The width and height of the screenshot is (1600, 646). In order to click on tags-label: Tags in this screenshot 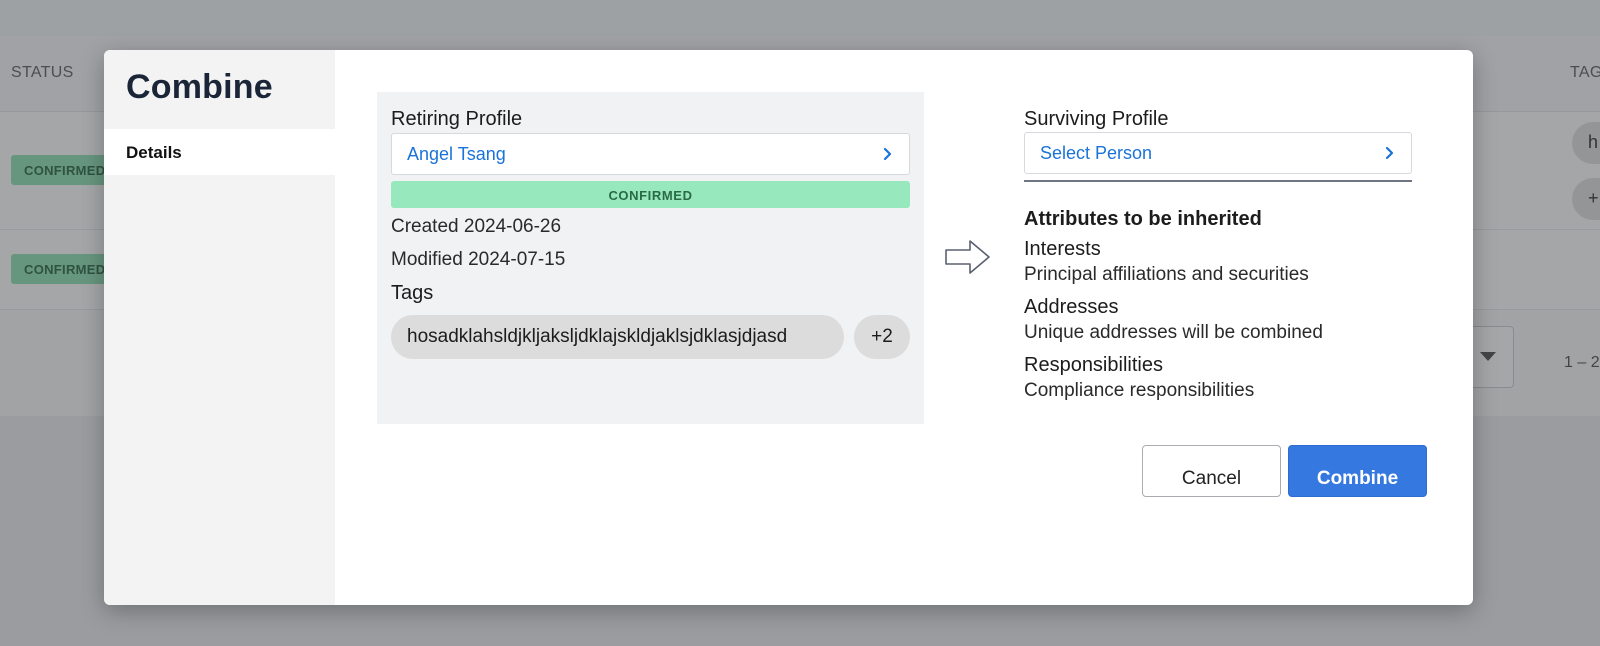, I will do `click(412, 293)`.